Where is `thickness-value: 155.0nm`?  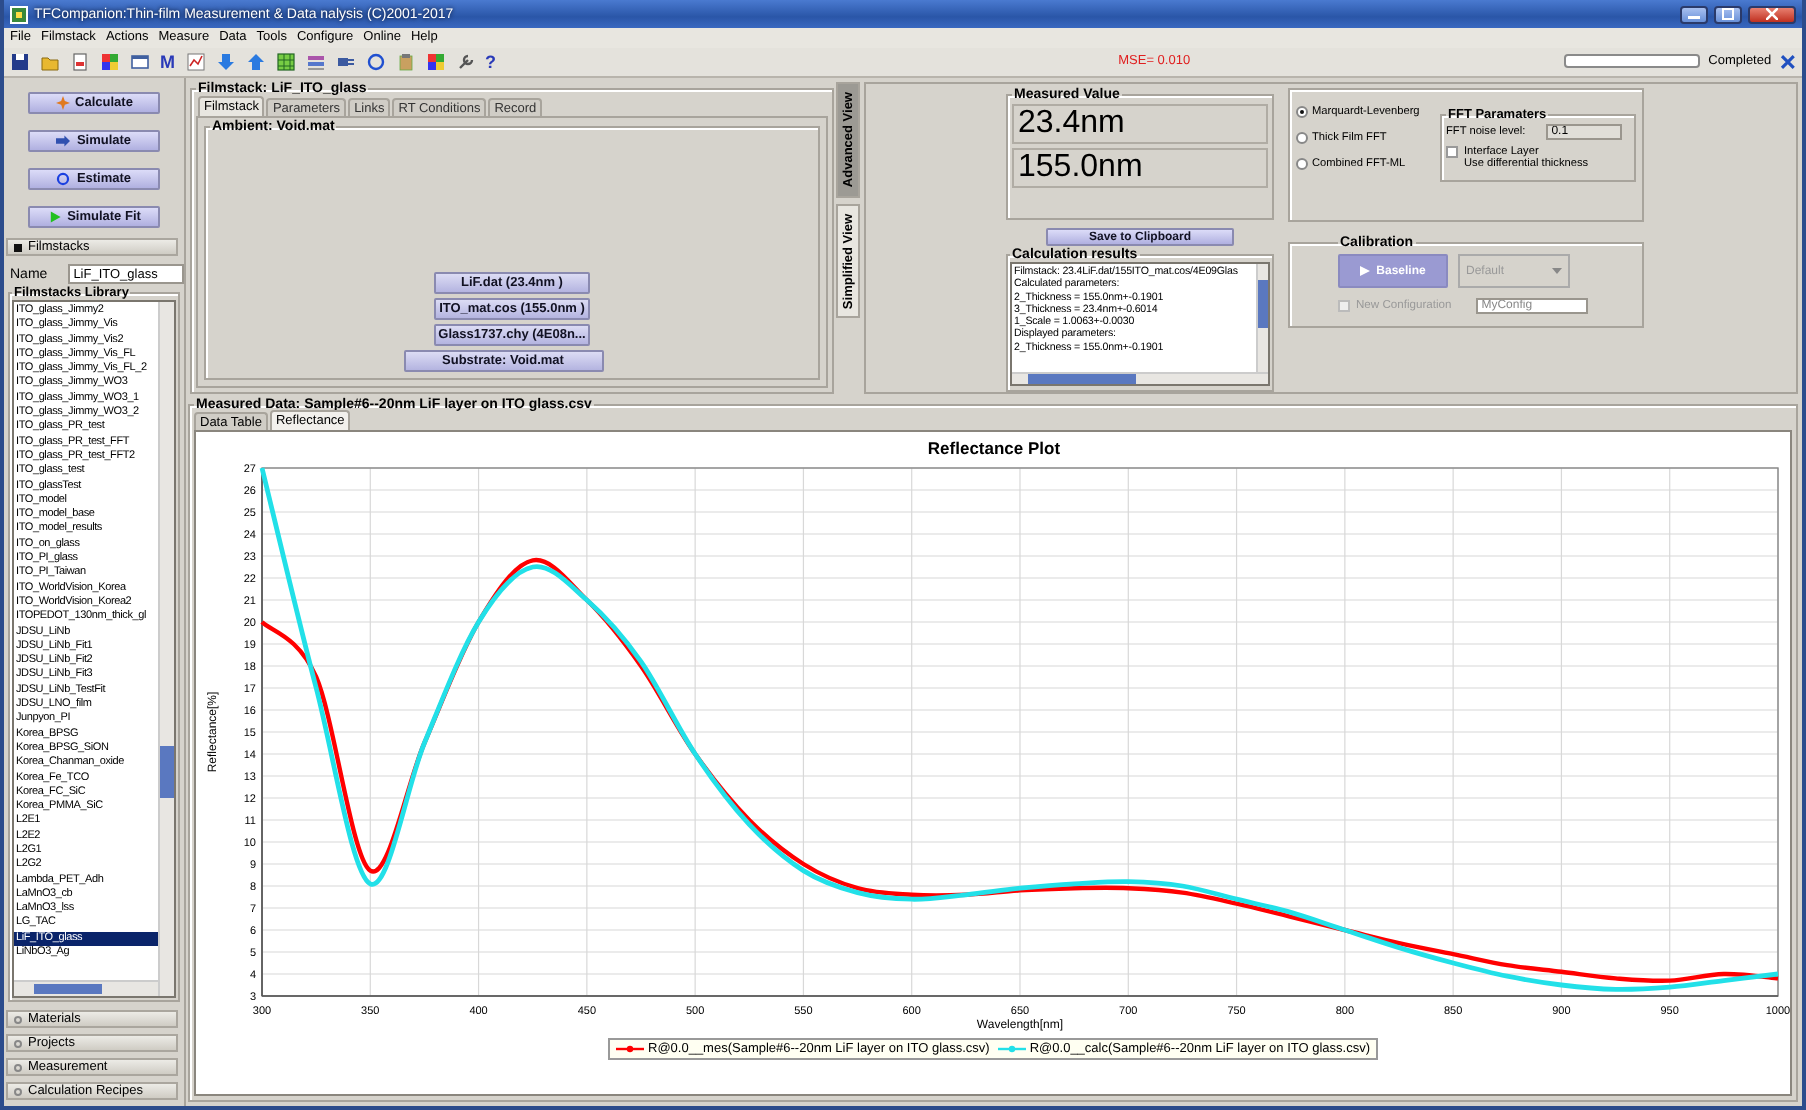 thickness-value: 155.0nm is located at coordinates (1140, 168).